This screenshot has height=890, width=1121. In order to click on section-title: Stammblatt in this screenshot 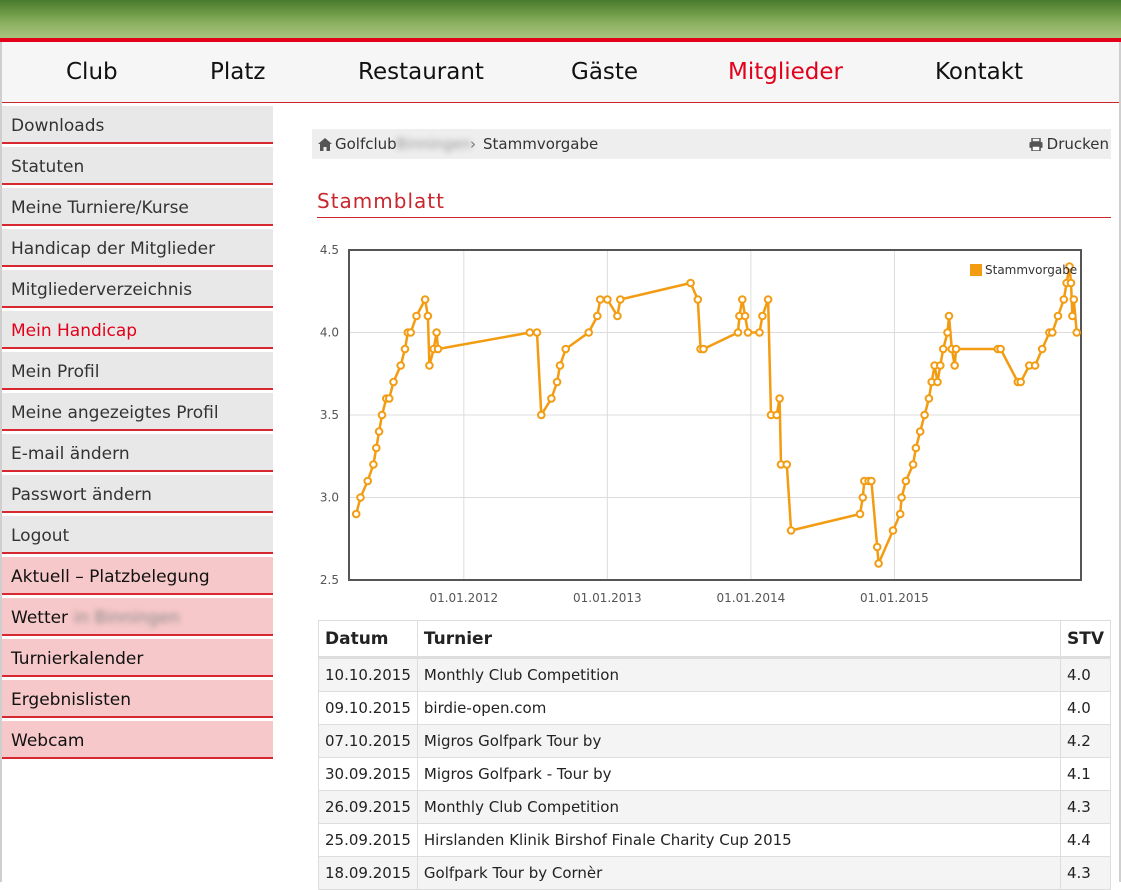, I will do `click(381, 201)`.